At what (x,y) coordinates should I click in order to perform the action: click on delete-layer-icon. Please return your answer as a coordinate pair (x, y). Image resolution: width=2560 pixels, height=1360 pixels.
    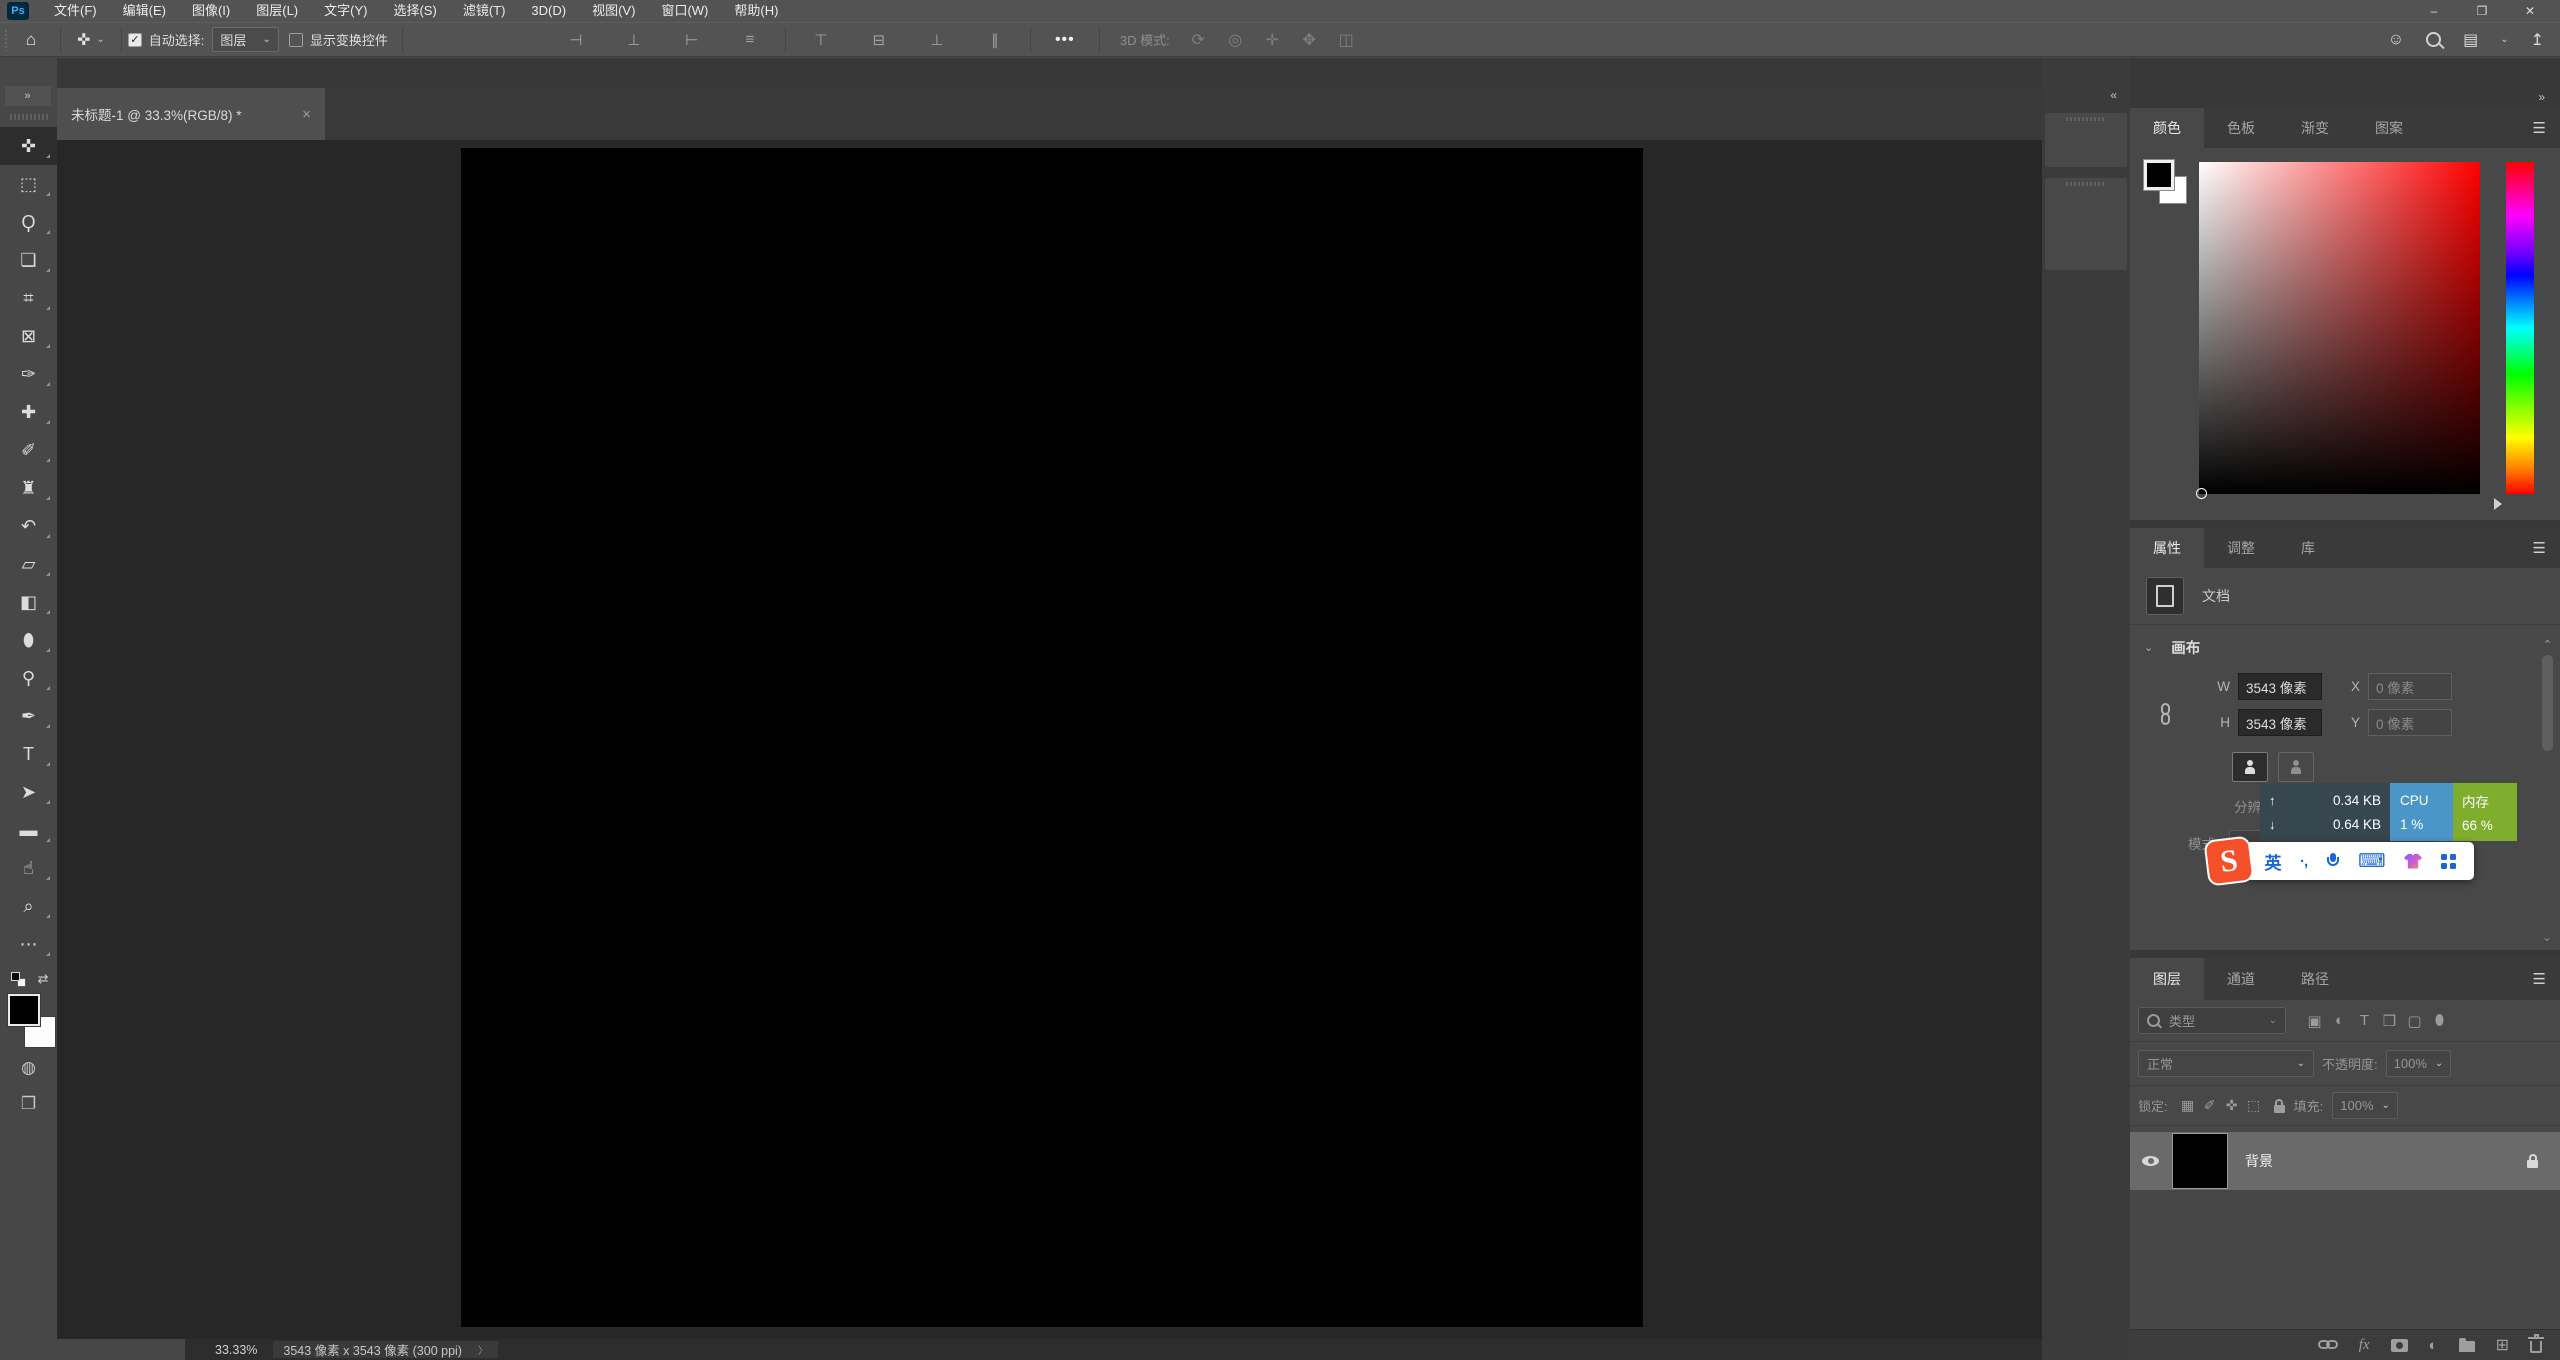
    Looking at the image, I should click on (2536, 1343).